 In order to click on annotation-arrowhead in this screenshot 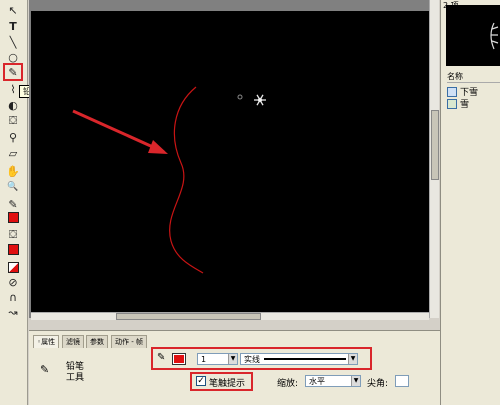, I will do `click(158, 147)`.